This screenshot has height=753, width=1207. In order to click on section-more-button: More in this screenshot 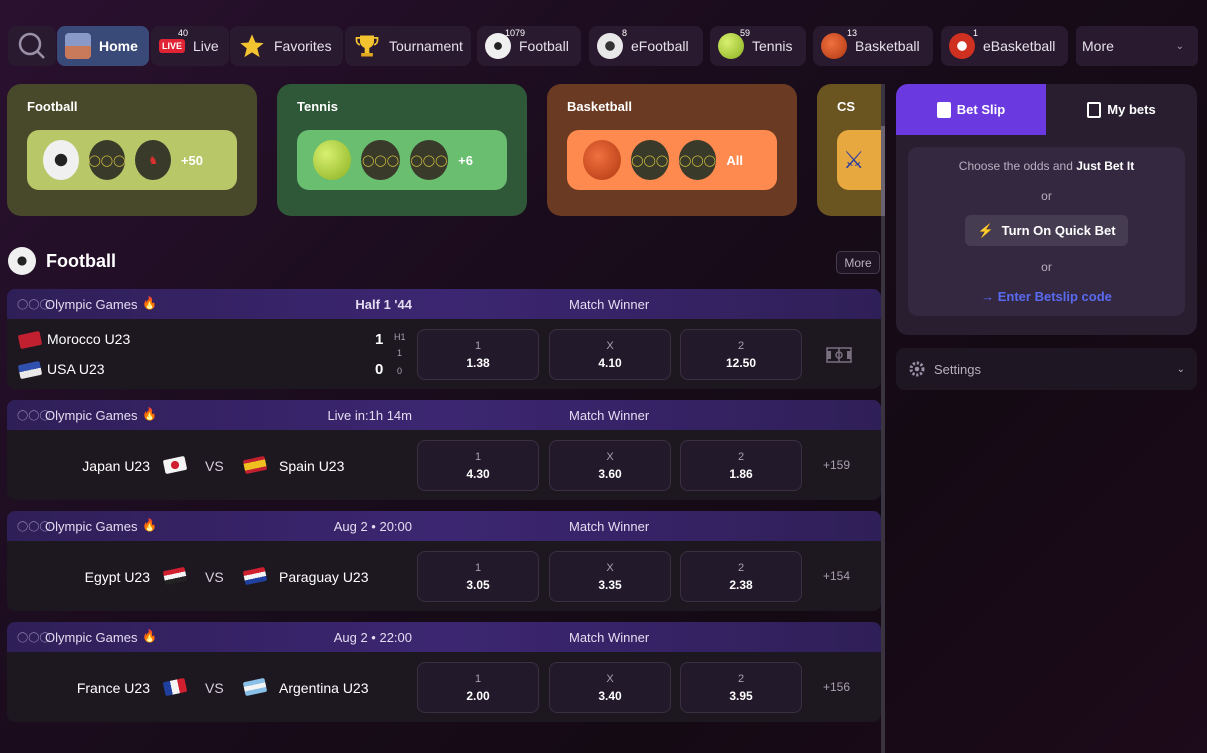, I will do `click(858, 262)`.